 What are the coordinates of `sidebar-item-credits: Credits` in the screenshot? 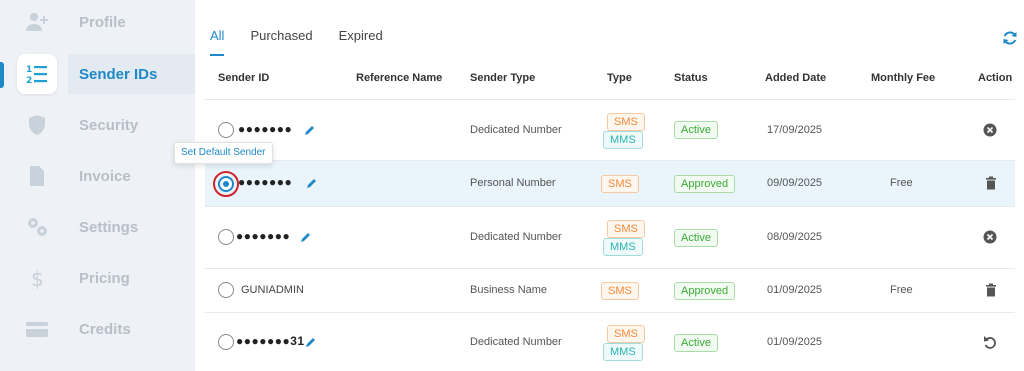 It's located at (97, 329).